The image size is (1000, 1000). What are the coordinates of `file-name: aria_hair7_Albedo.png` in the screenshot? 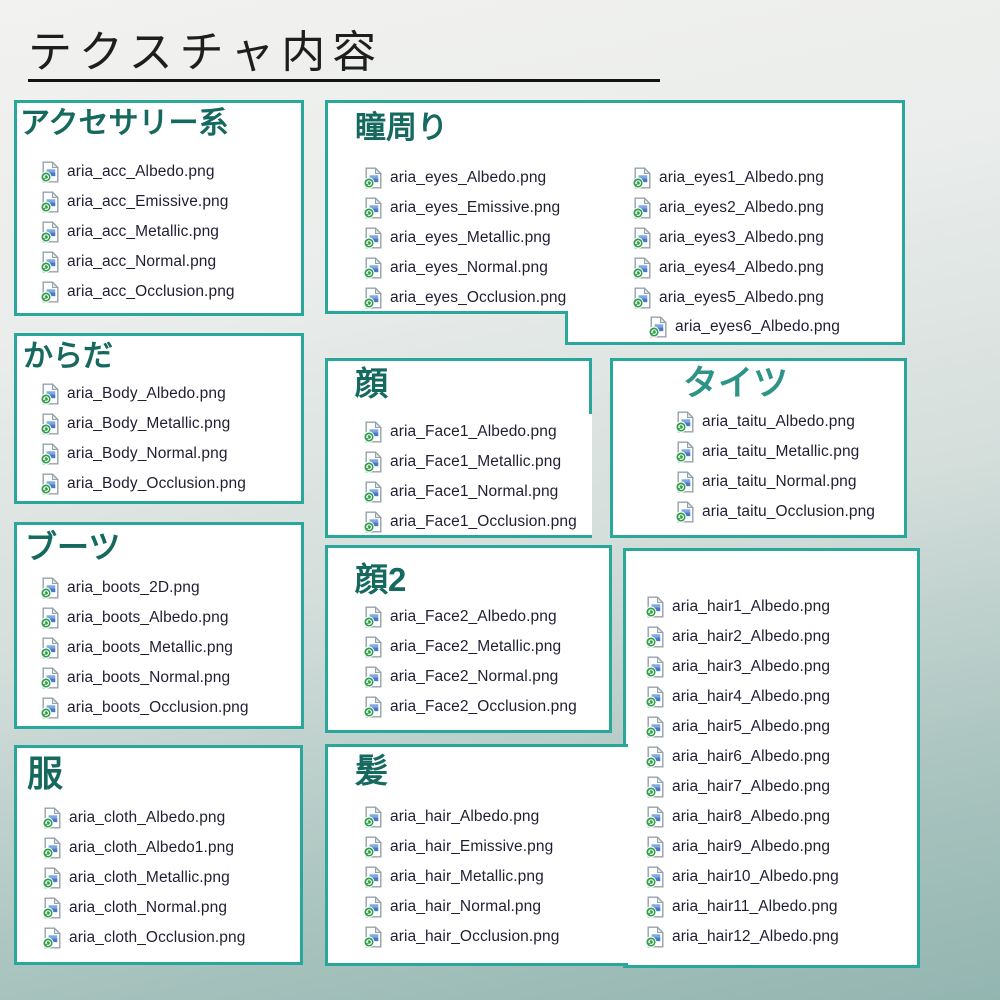 It's located at (751, 786).